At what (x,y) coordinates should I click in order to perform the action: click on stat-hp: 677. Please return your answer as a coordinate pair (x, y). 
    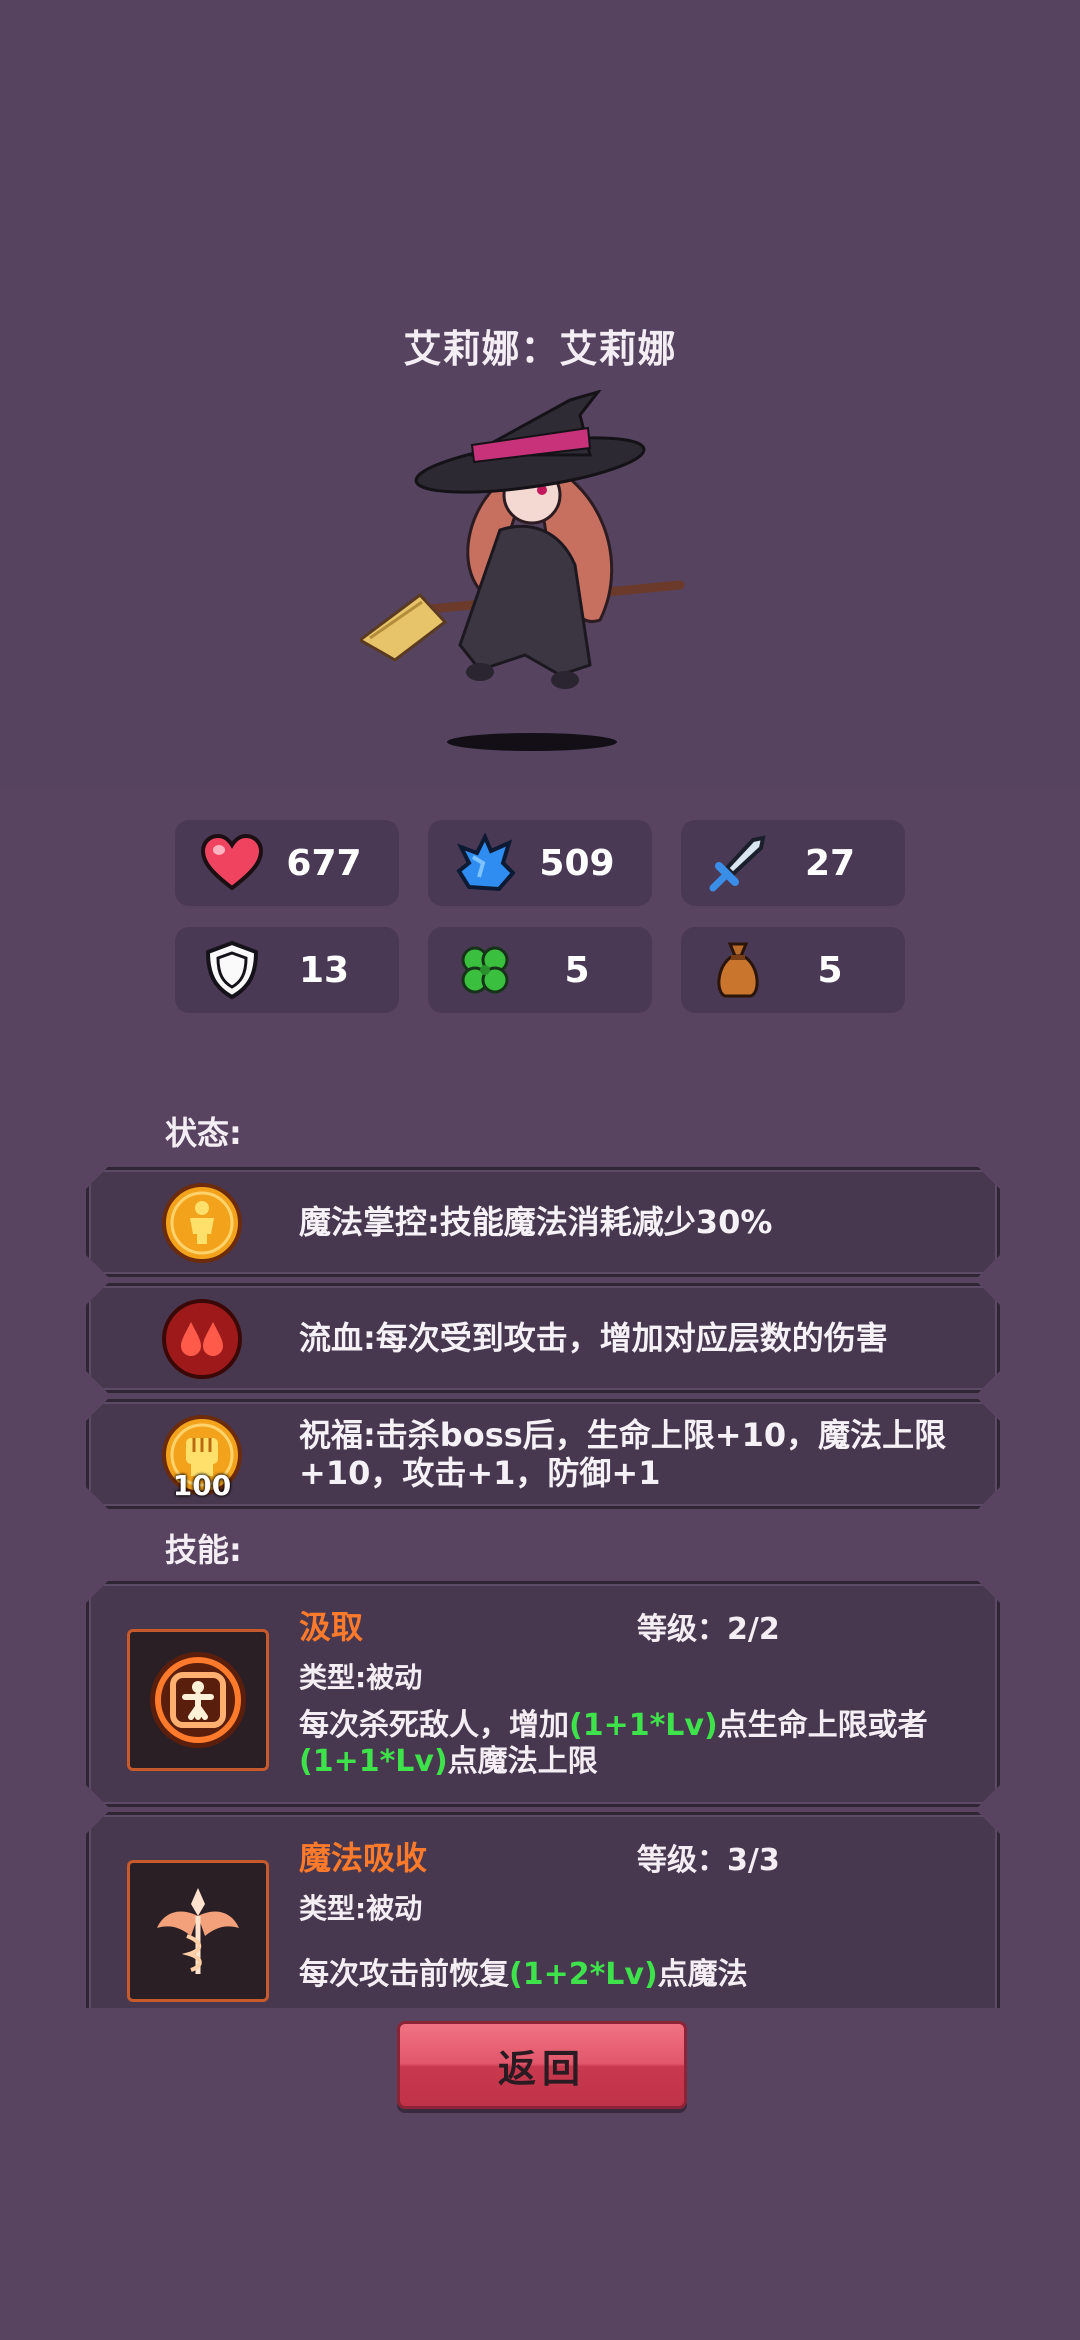
    Looking at the image, I should click on (287, 863).